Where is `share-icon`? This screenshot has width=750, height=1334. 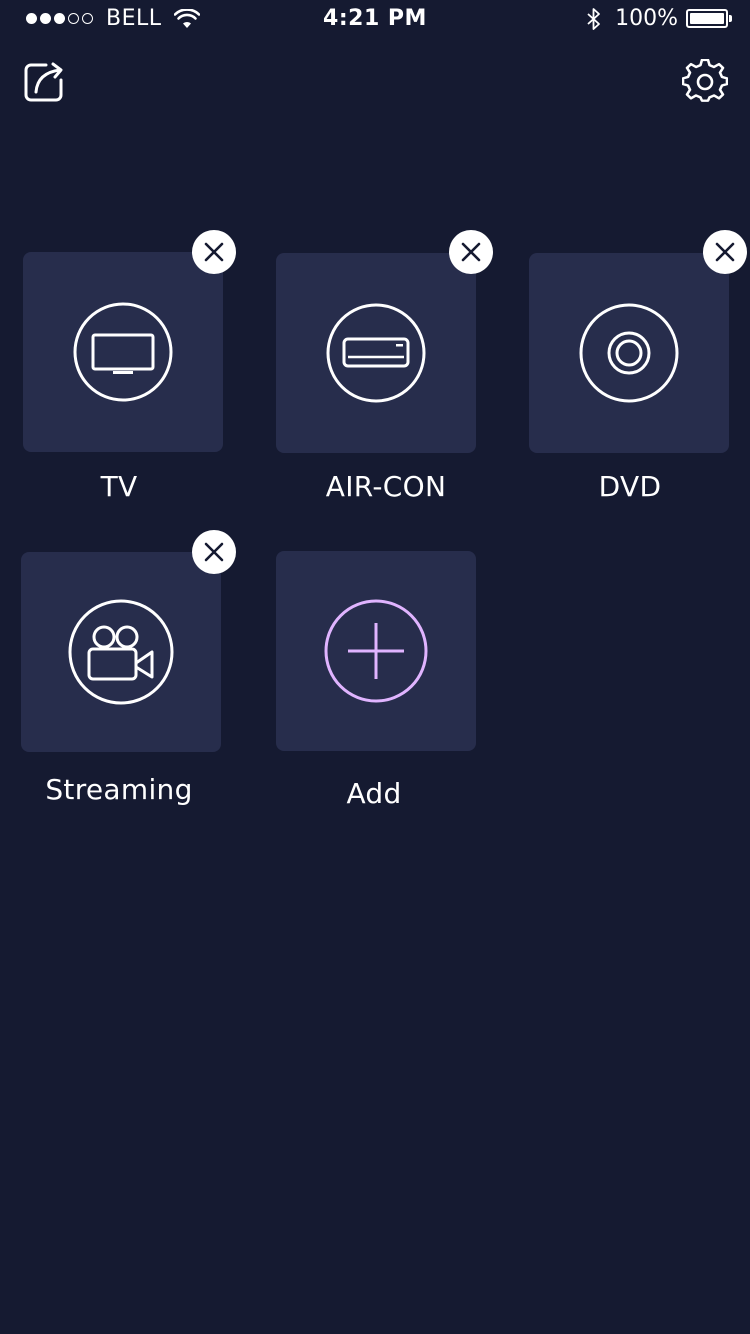 share-icon is located at coordinates (43, 82).